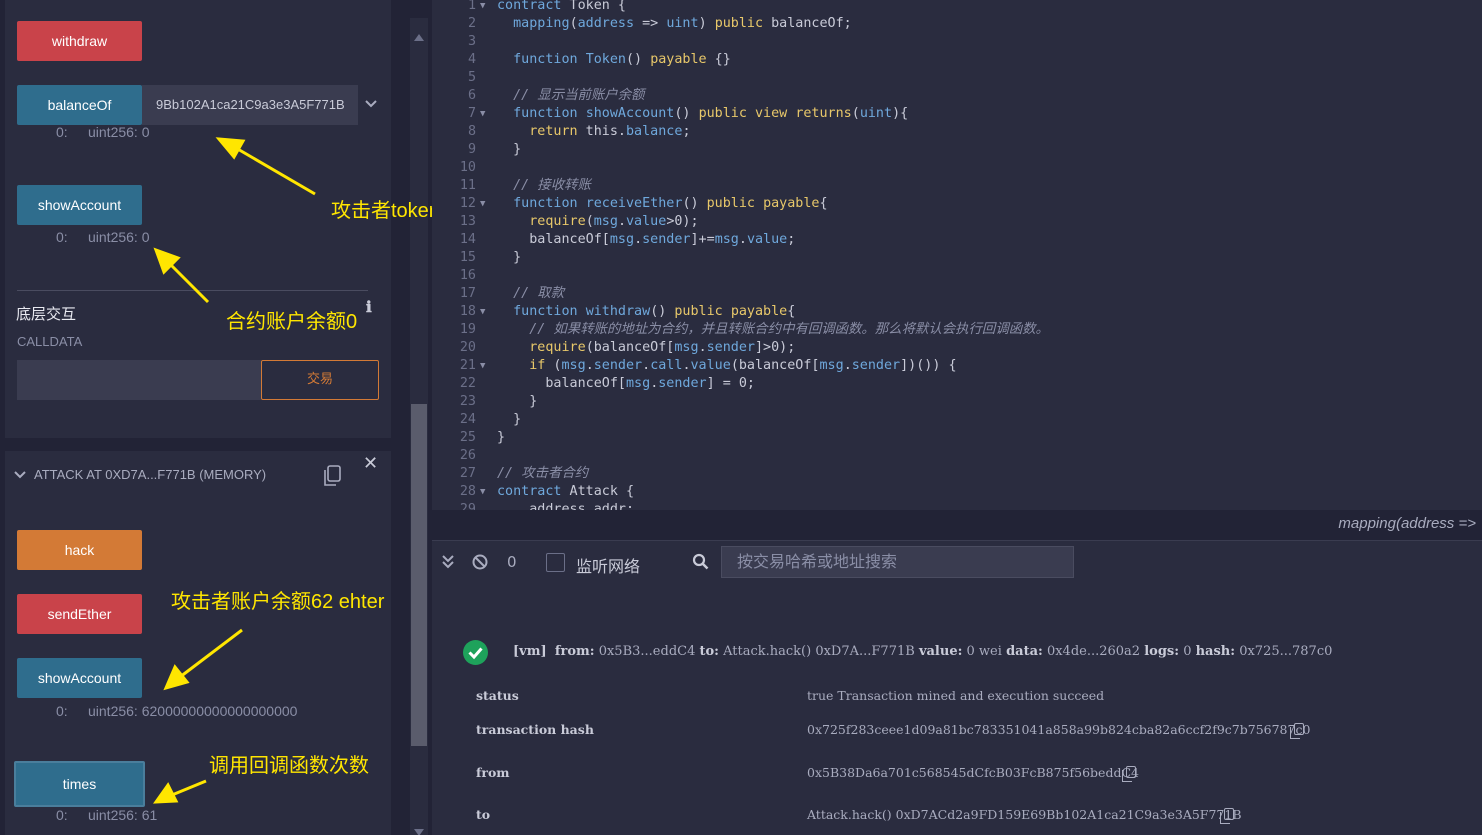  I want to click on code-comment: // 如果转账的地址为合约，并且转账合约中有回调函数。那么将默认会执行回调函数。, so click(773, 329).